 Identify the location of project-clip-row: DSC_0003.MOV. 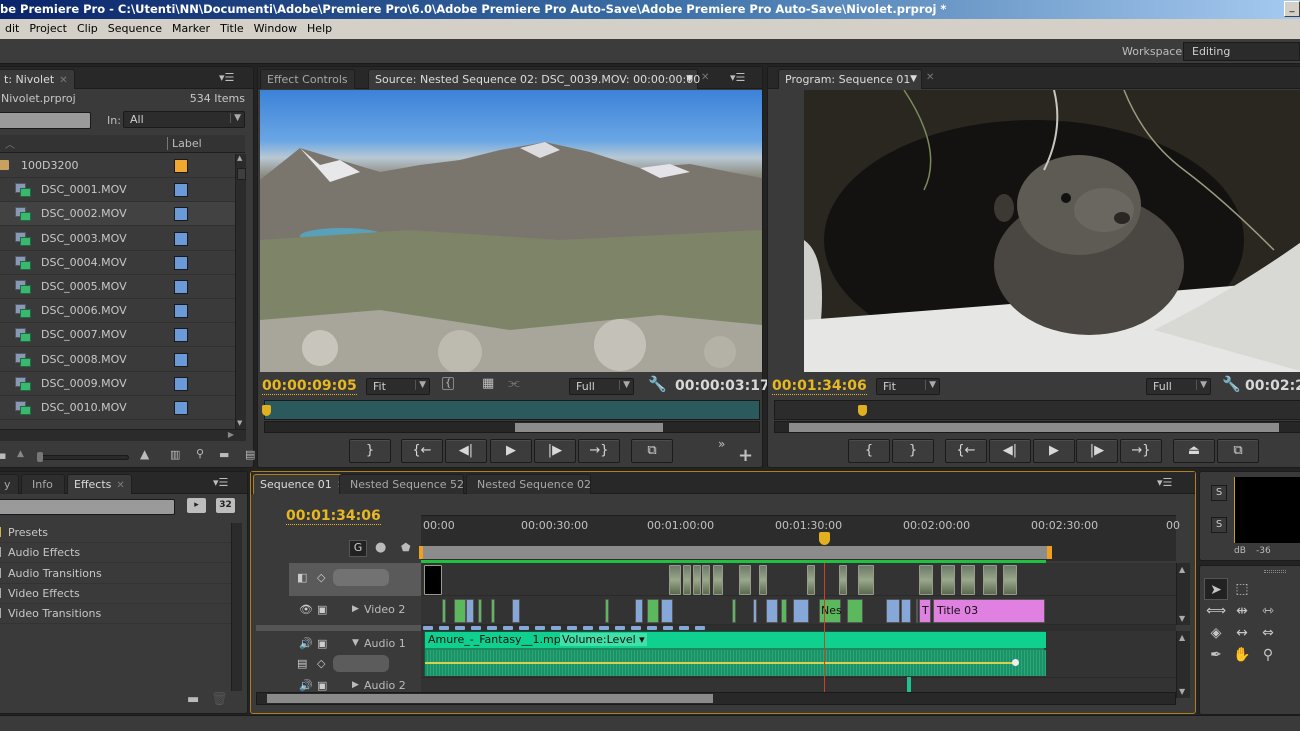
(117, 239).